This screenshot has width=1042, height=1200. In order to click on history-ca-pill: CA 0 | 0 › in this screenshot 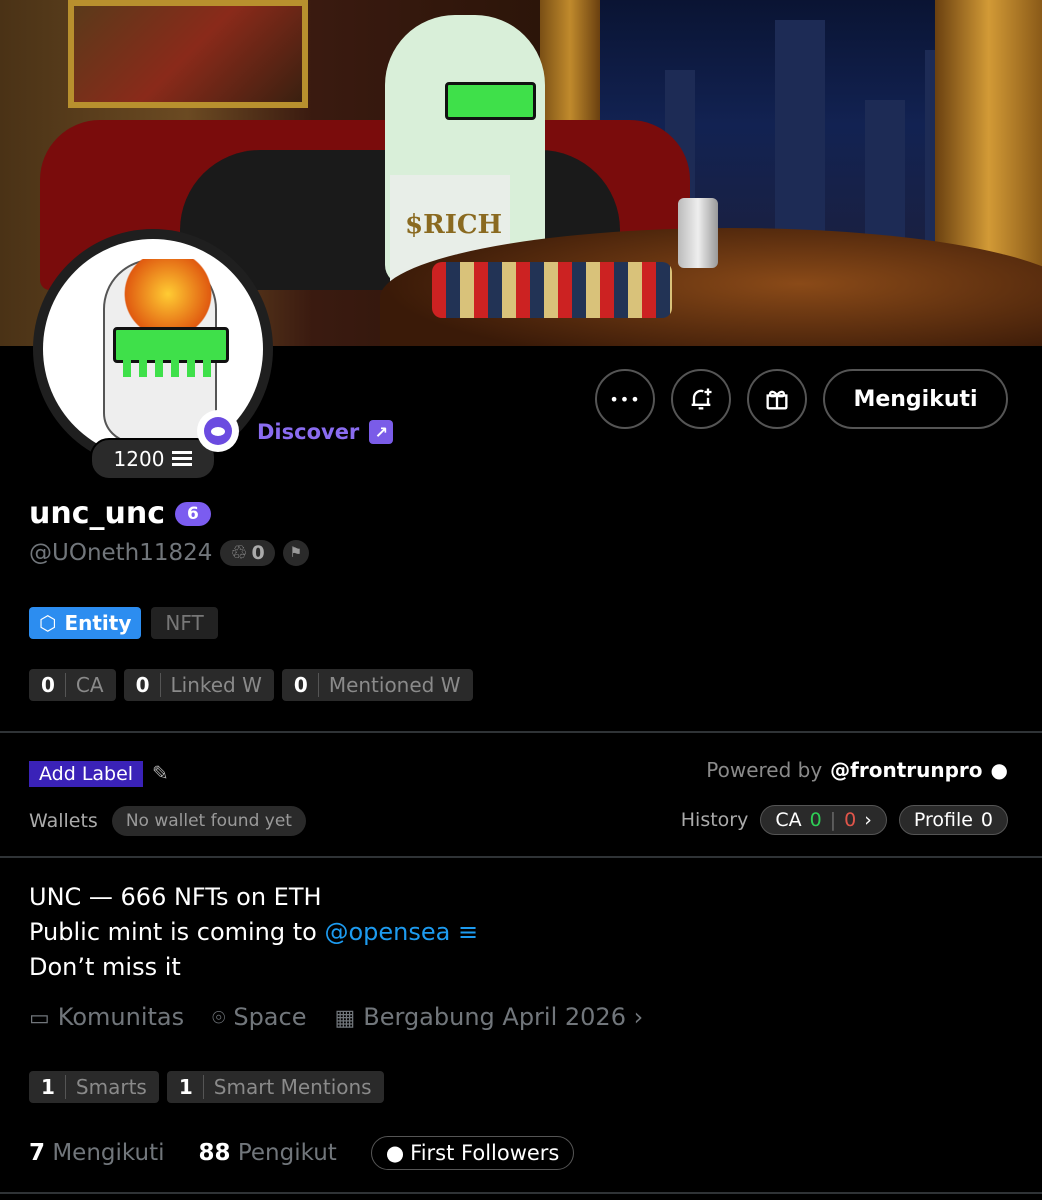, I will do `click(823, 820)`.